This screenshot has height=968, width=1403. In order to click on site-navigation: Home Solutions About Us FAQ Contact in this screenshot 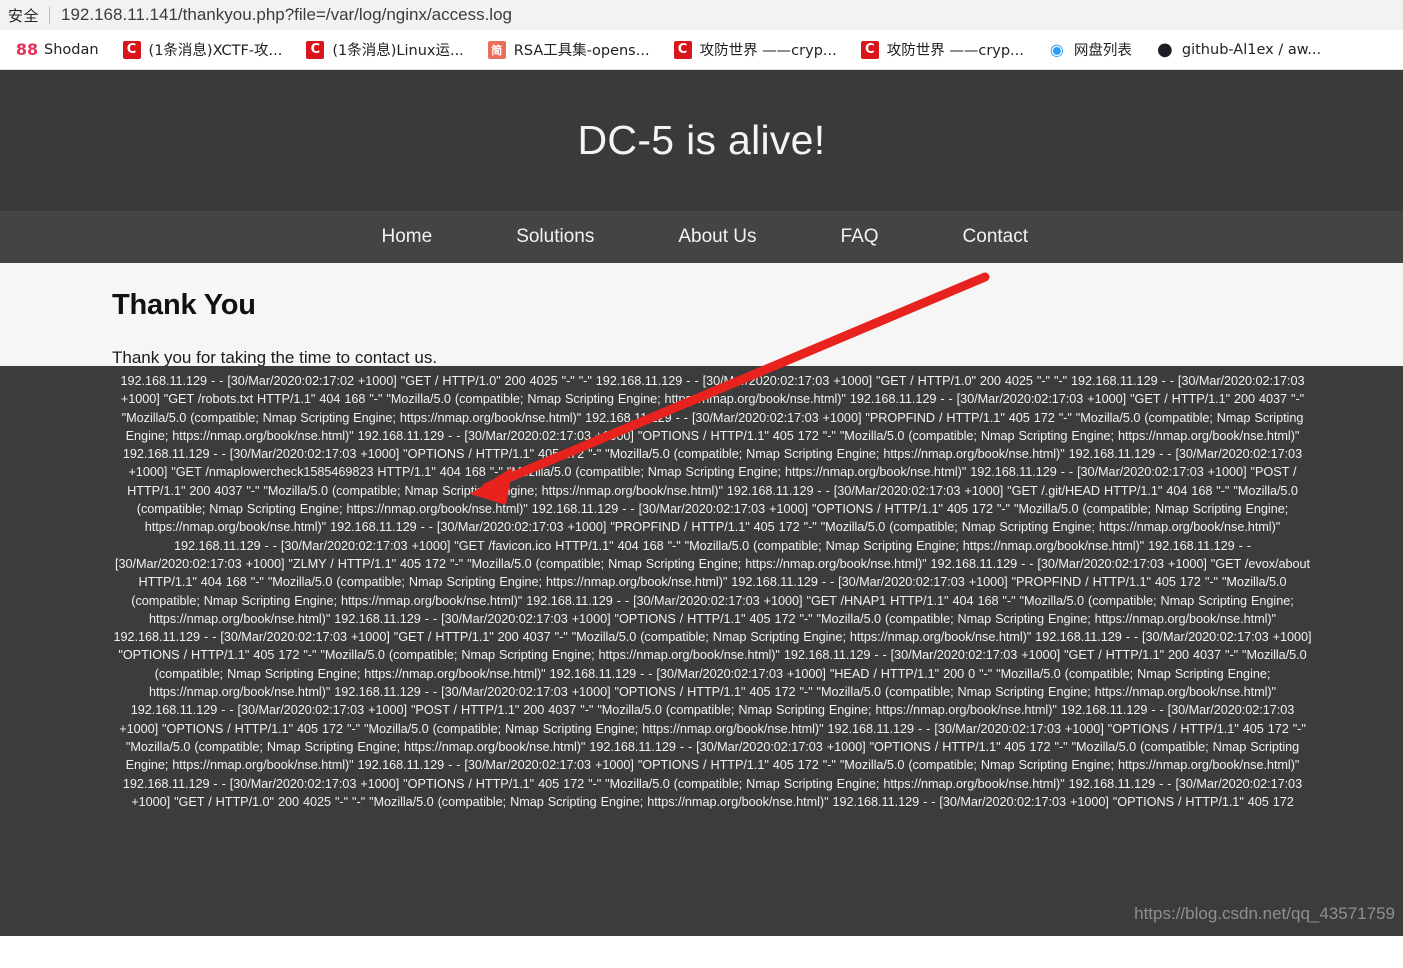, I will do `click(701, 237)`.